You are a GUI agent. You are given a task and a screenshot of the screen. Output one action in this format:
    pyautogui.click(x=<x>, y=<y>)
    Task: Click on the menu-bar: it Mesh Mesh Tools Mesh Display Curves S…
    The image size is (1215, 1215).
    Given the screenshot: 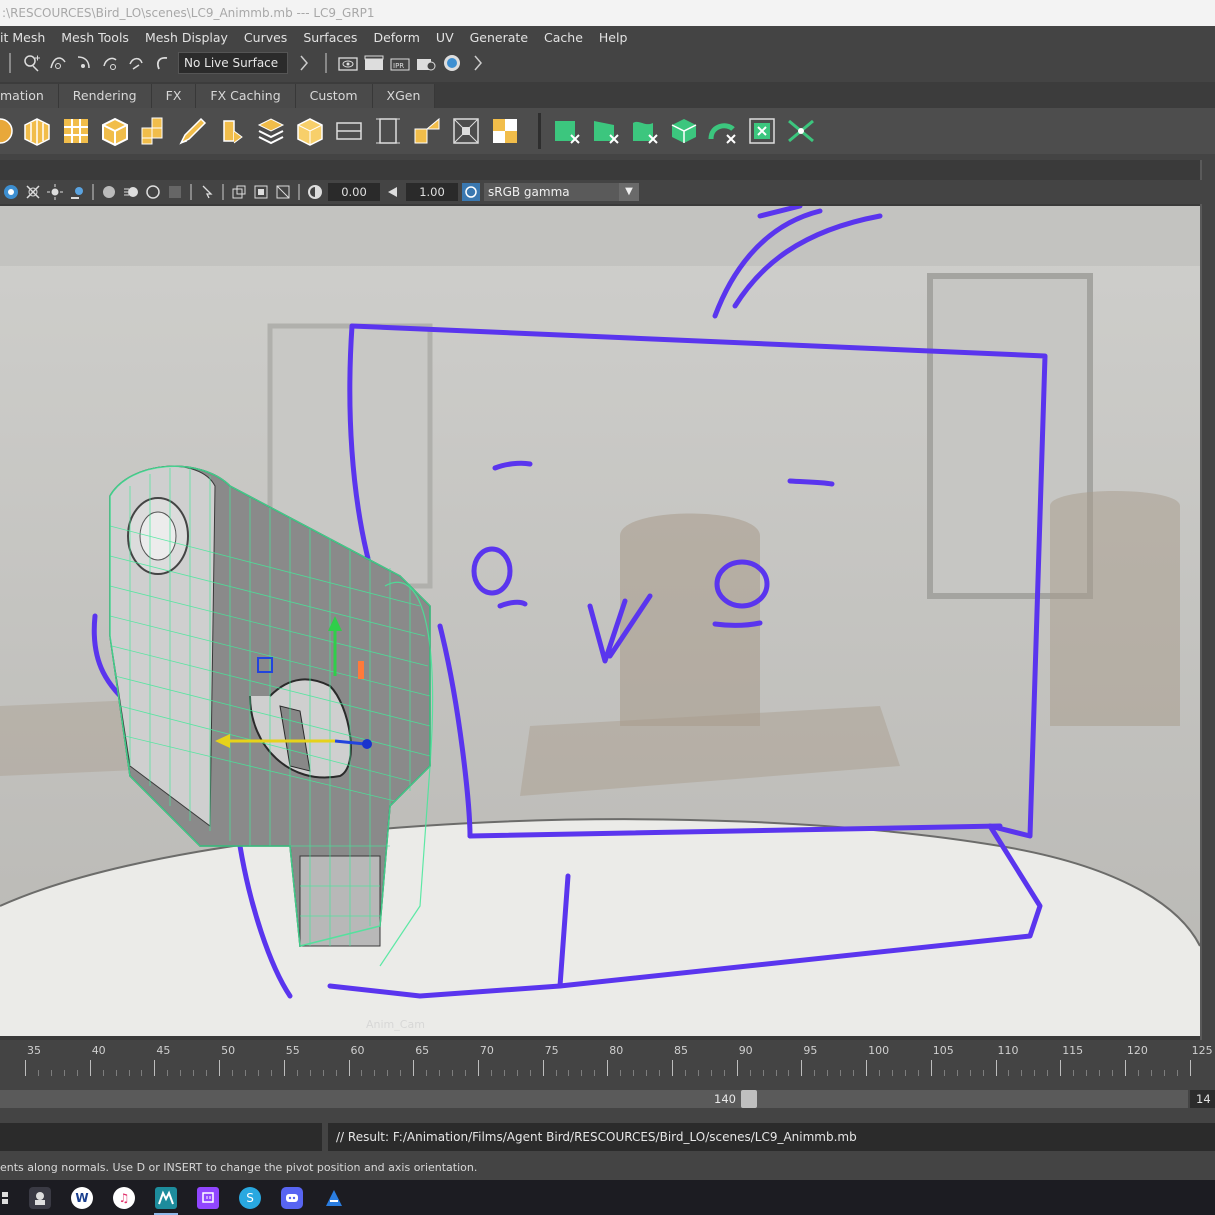 What is the action you would take?
    pyautogui.click(x=607, y=37)
    